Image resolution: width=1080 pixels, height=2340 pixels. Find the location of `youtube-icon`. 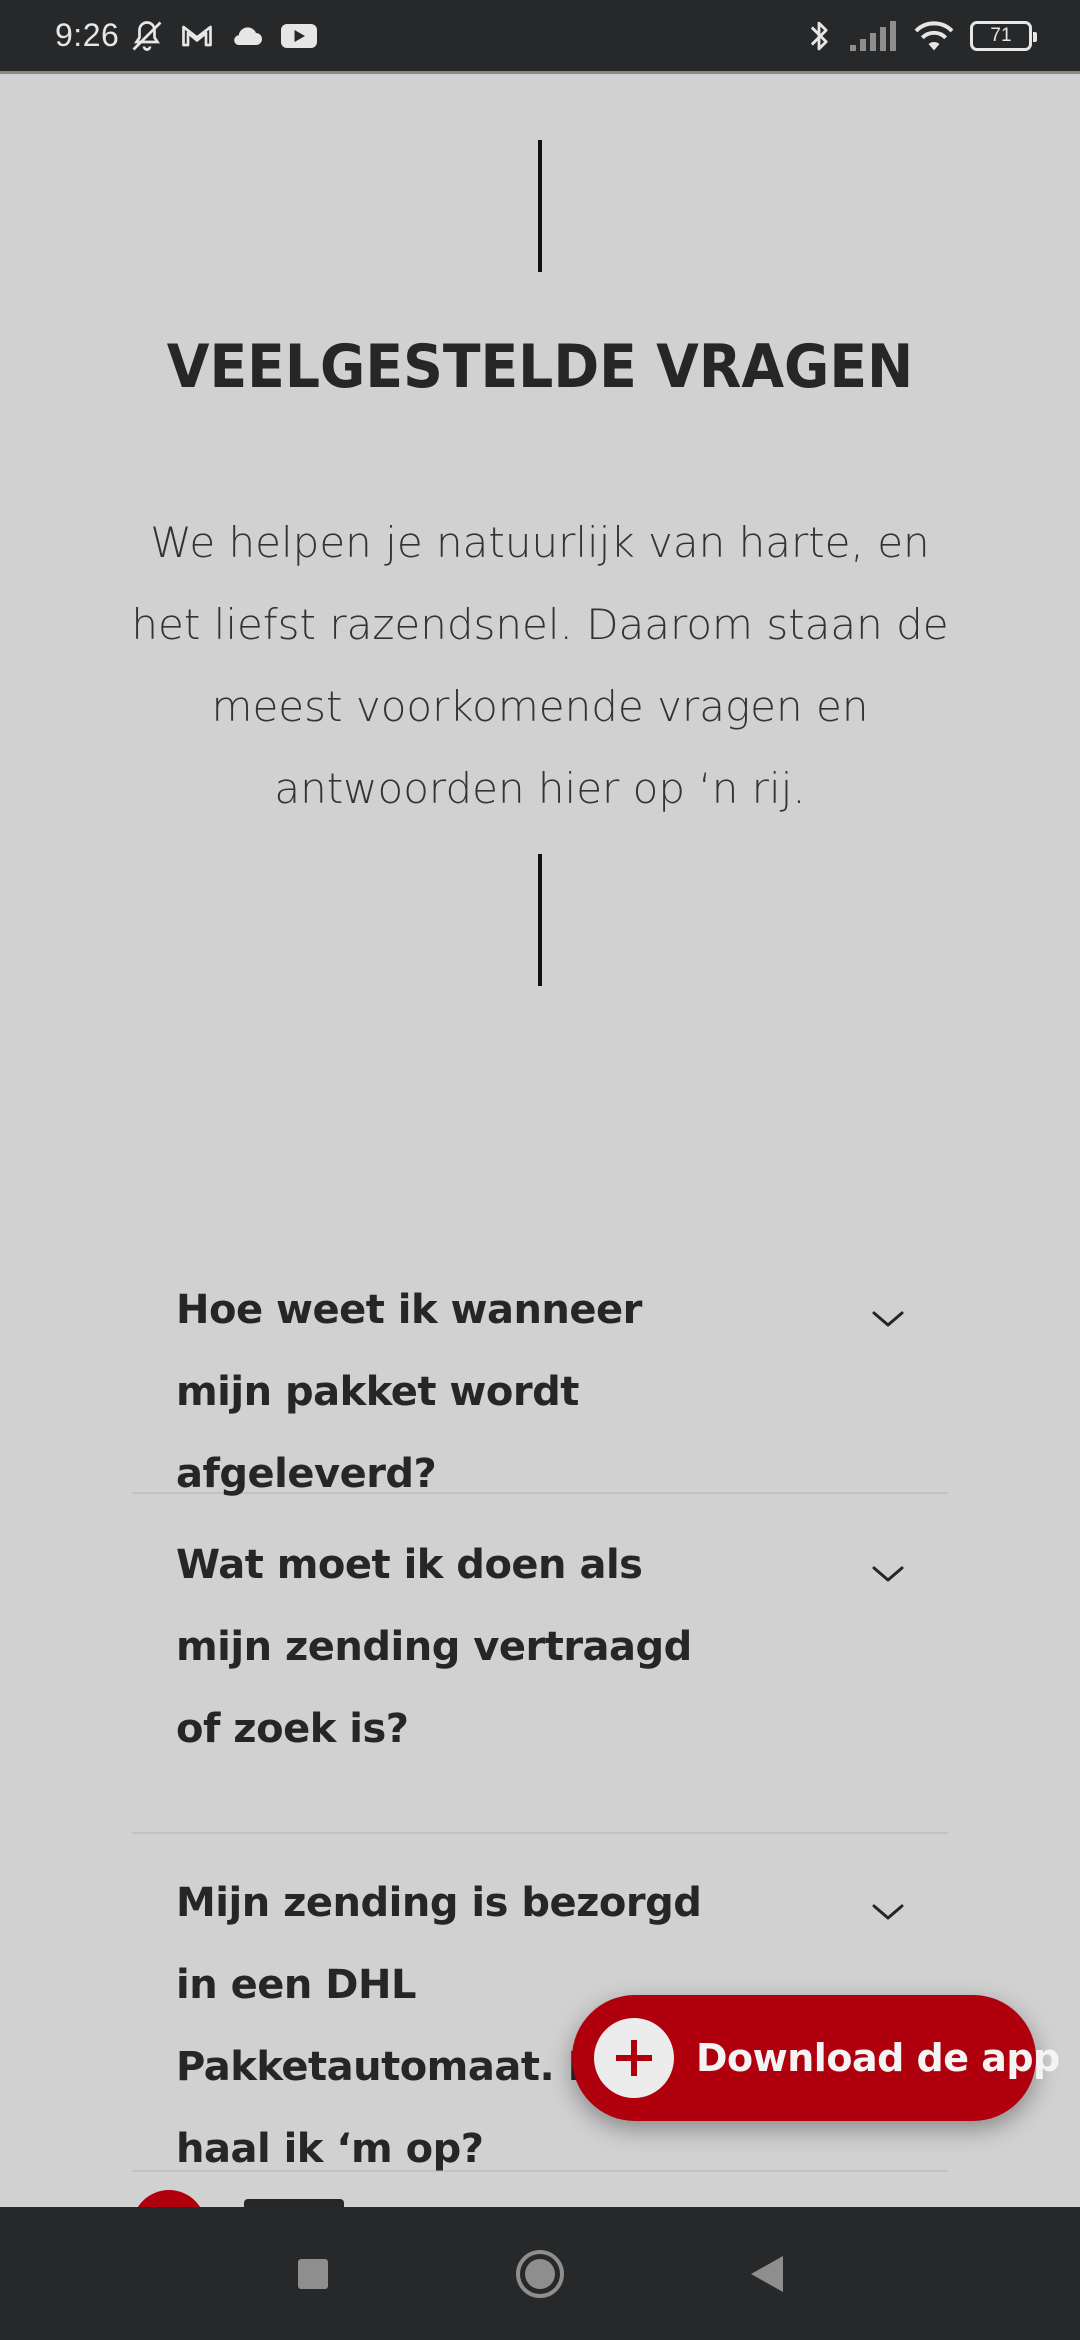

youtube-icon is located at coordinates (299, 36).